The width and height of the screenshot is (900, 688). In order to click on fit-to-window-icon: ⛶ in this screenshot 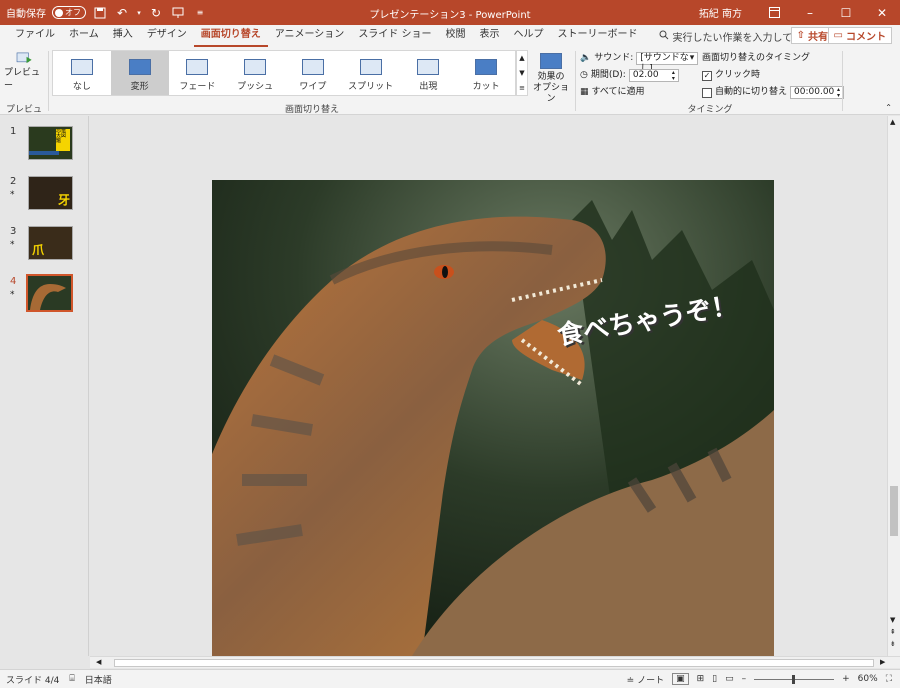, I will do `click(889, 679)`.